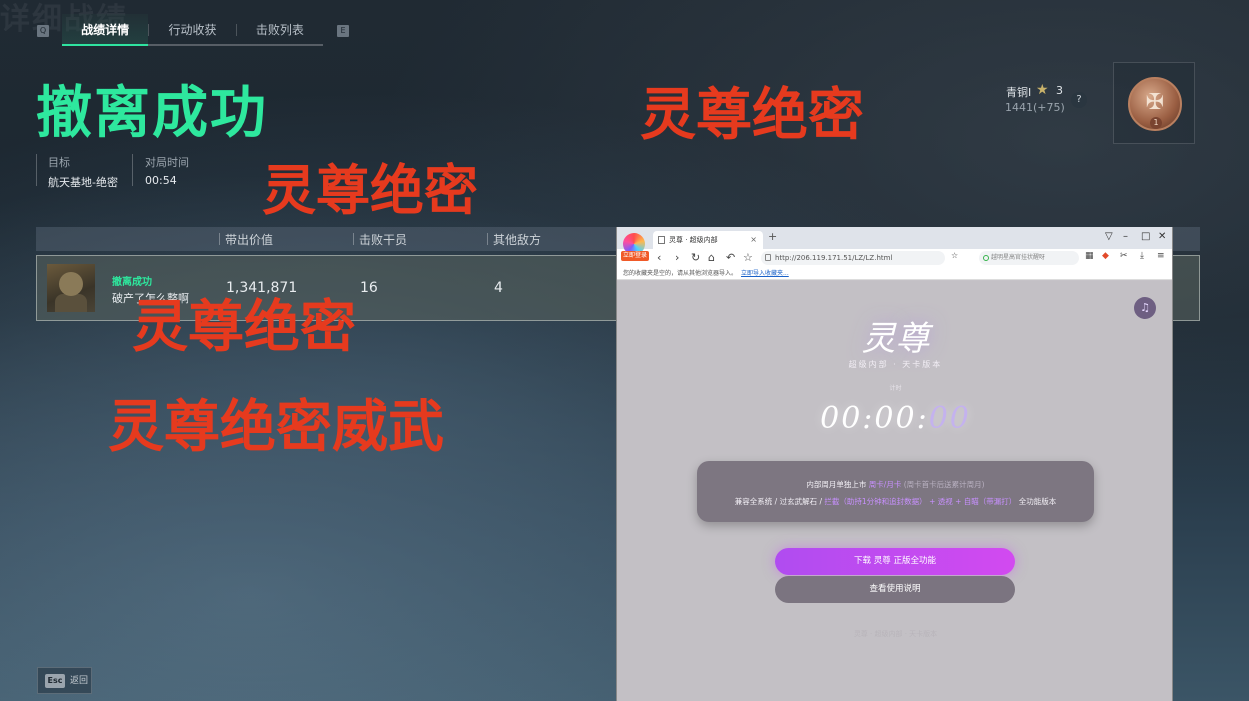 The height and width of the screenshot is (701, 1249). I want to click on new-tab-icon: +, so click(772, 236).